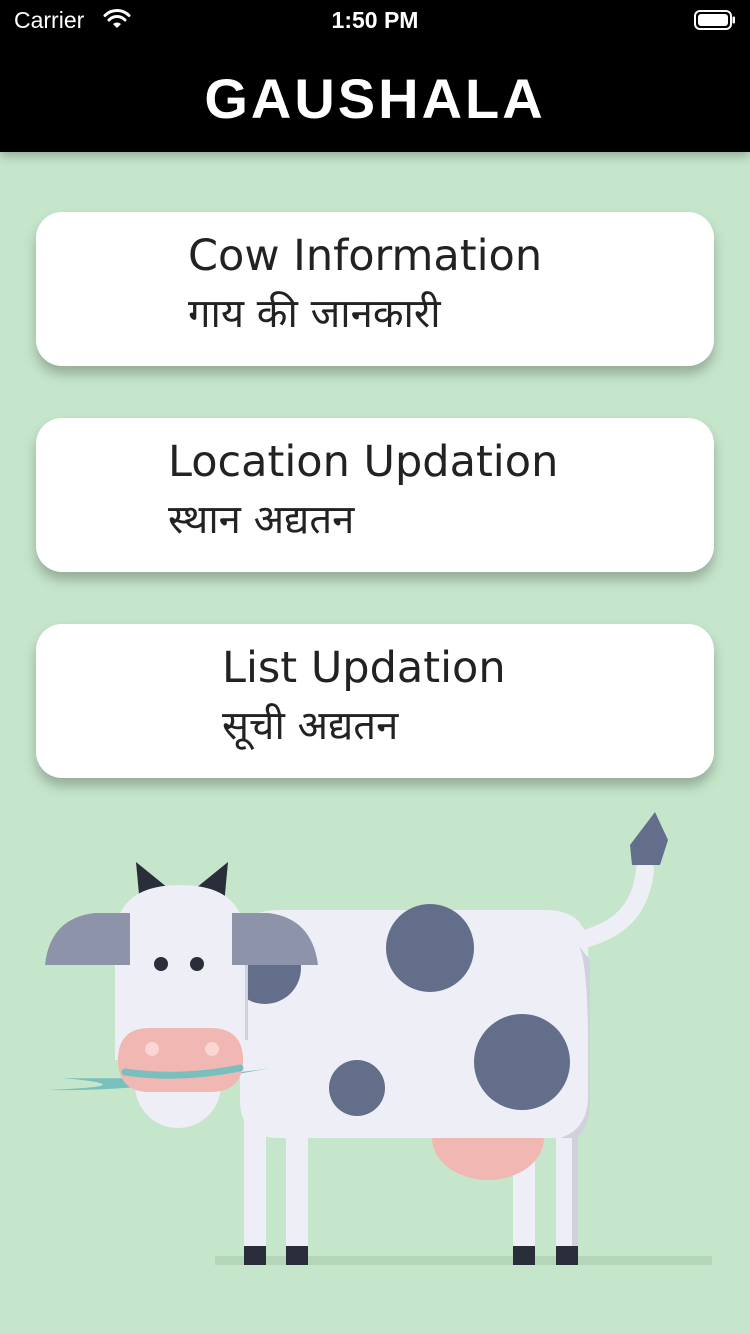 Image resolution: width=750 pixels, height=1334 pixels. I want to click on cow-information-label-en: Cow Information, so click(365, 256).